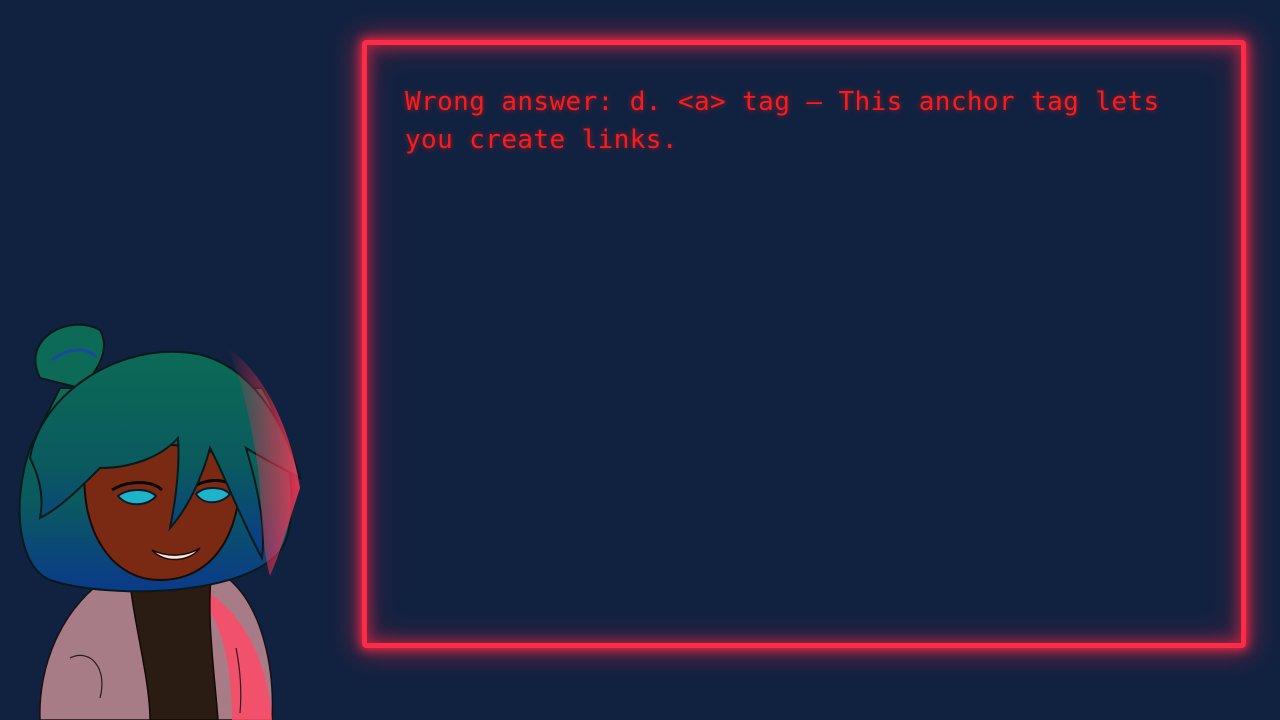 This screenshot has height=720, width=1280. I want to click on character-portrait, so click(160, 521).